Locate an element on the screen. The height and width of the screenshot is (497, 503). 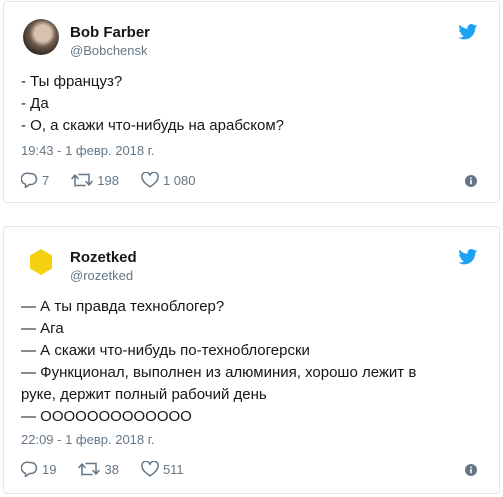
reply-button: 19 is located at coordinates (38, 469).